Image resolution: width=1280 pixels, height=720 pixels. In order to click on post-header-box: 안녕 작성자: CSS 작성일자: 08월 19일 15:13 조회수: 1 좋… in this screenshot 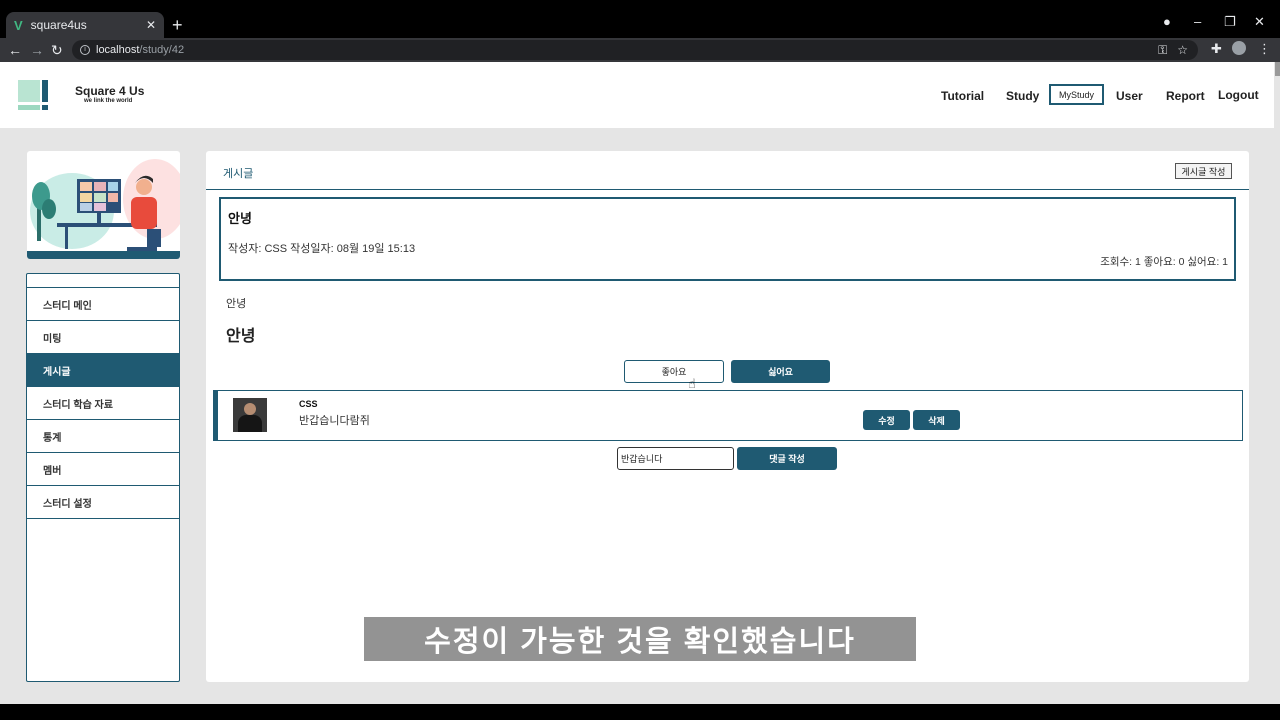, I will do `click(727, 239)`.